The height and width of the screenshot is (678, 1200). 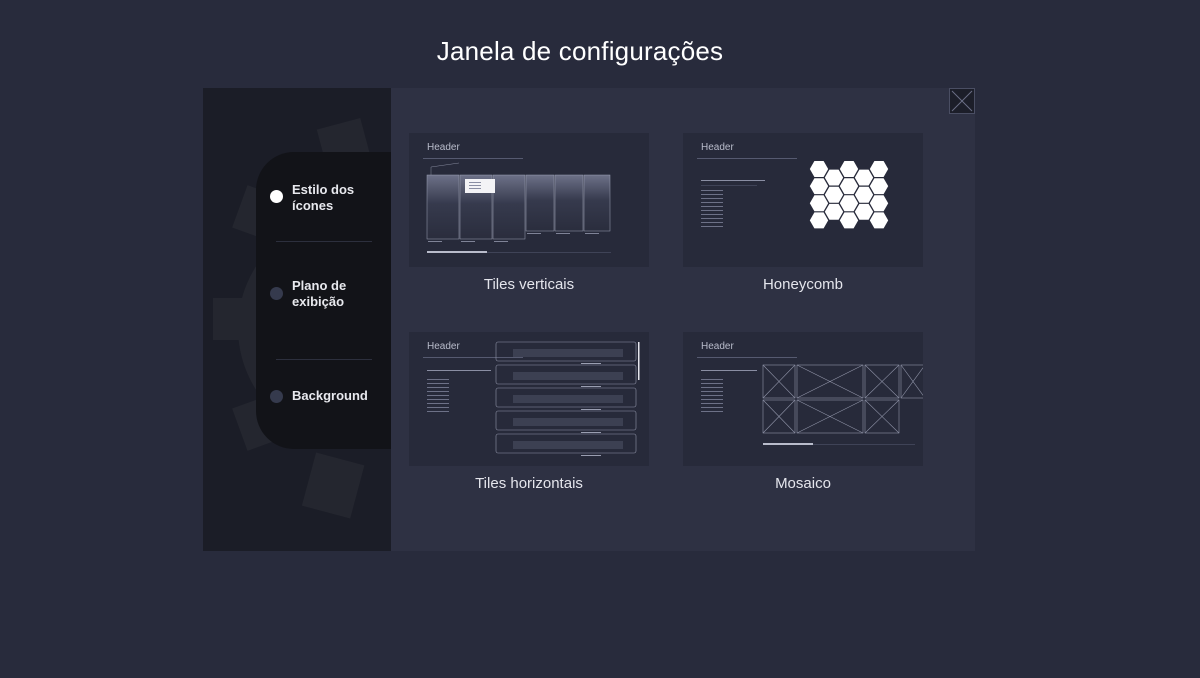 I want to click on close-button, so click(x=962, y=101).